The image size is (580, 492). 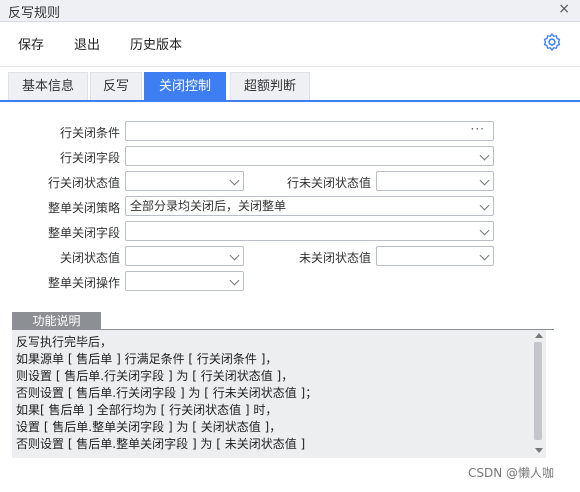 What do you see at coordinates (83, 283) in the screenshot?
I see `whole-close-op-label: 整单关闭操作` at bounding box center [83, 283].